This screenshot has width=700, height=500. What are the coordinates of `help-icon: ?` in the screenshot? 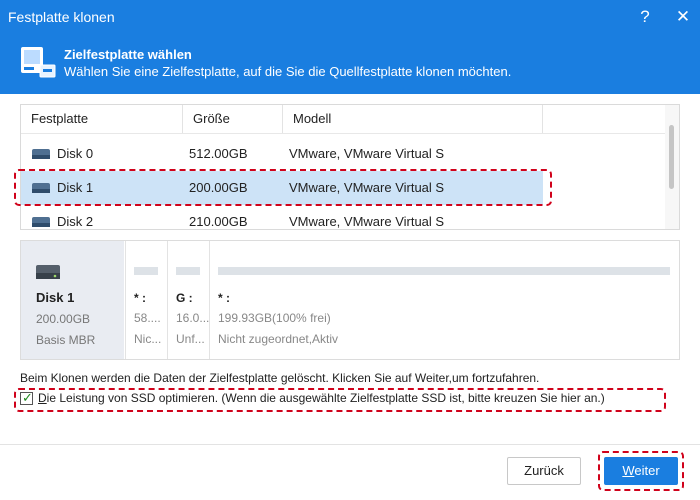 It's located at (645, 17).